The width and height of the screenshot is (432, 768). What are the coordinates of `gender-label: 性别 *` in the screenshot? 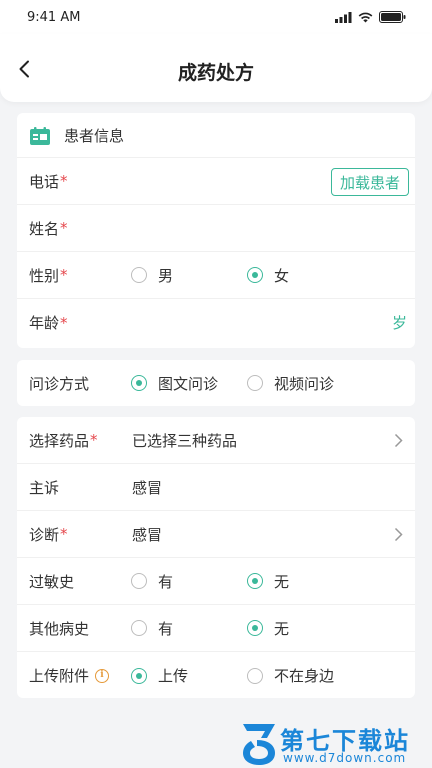 It's located at (48, 275).